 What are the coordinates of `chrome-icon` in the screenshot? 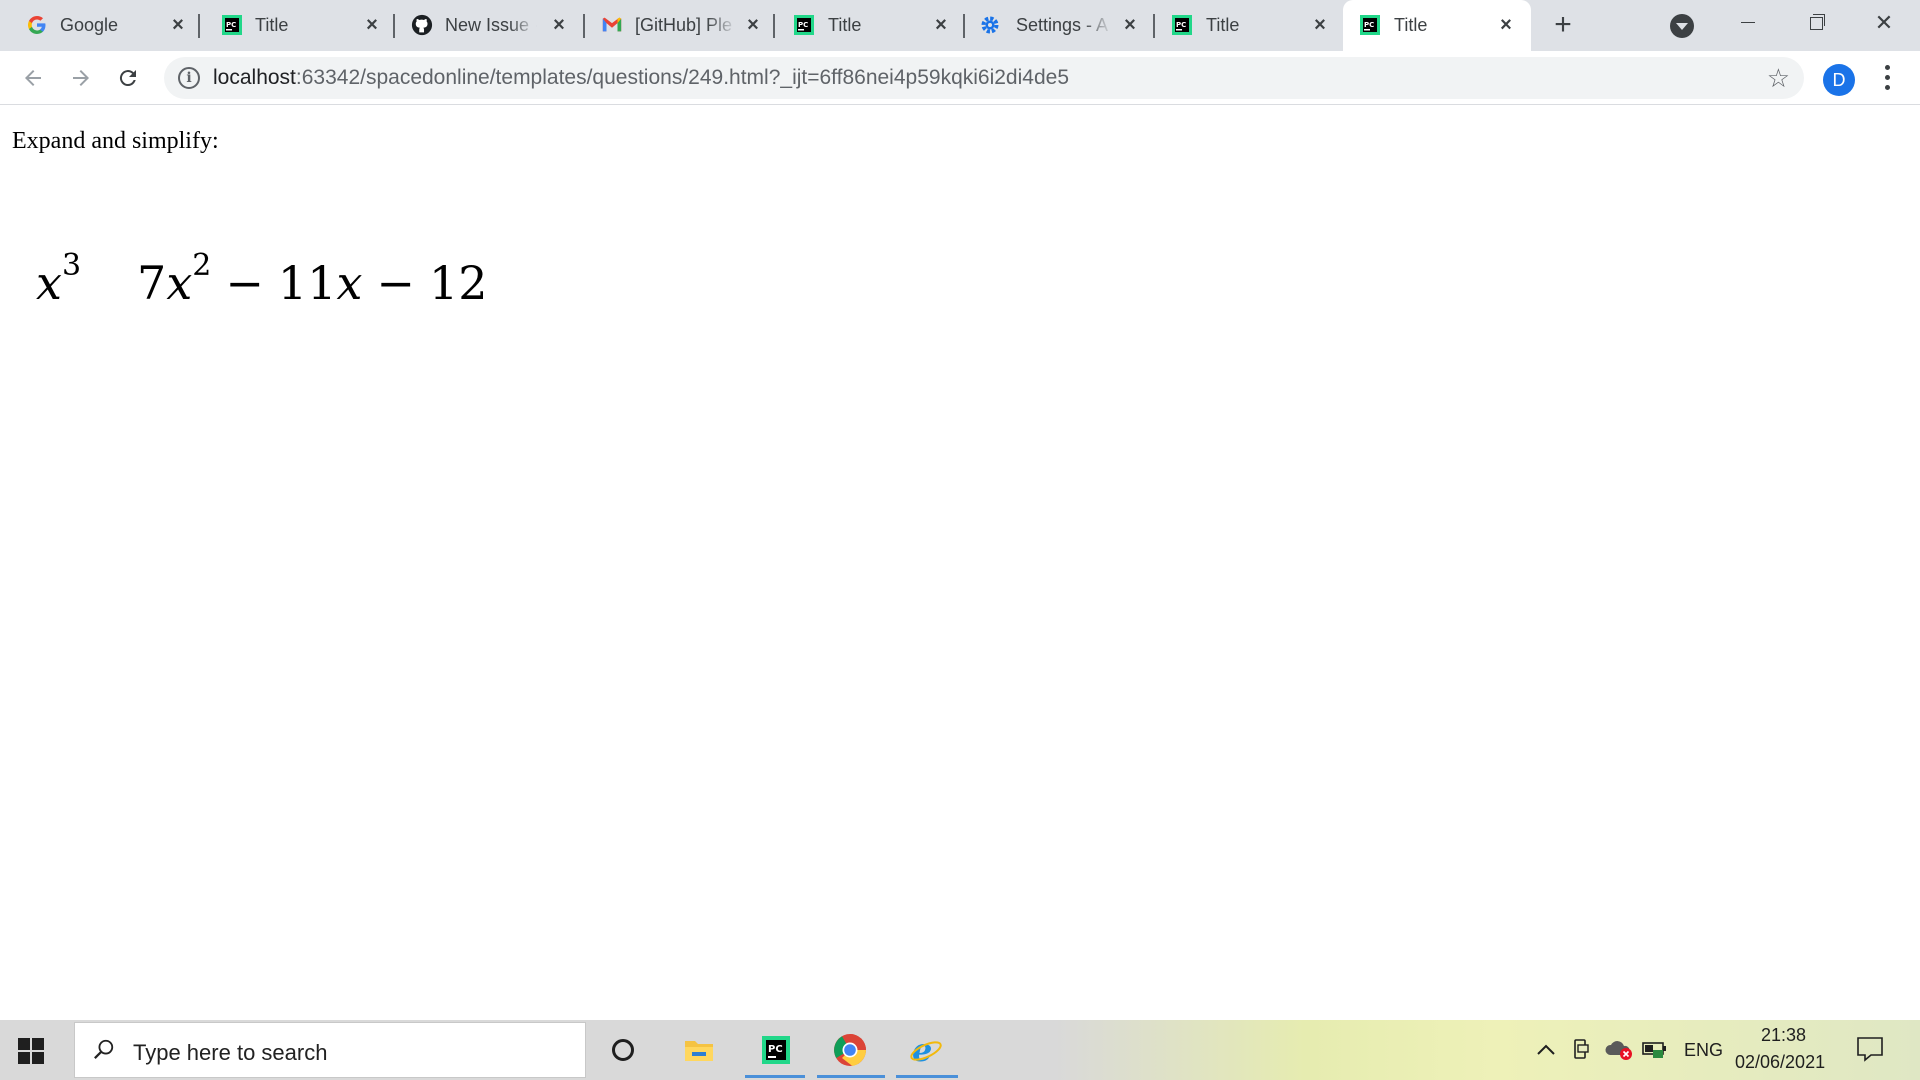 It's located at (851, 1054).